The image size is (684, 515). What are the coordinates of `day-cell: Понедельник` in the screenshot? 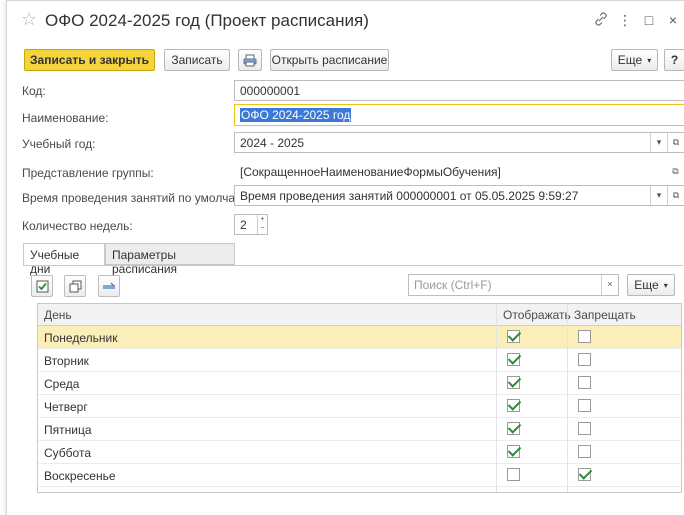 It's located at (81, 338).